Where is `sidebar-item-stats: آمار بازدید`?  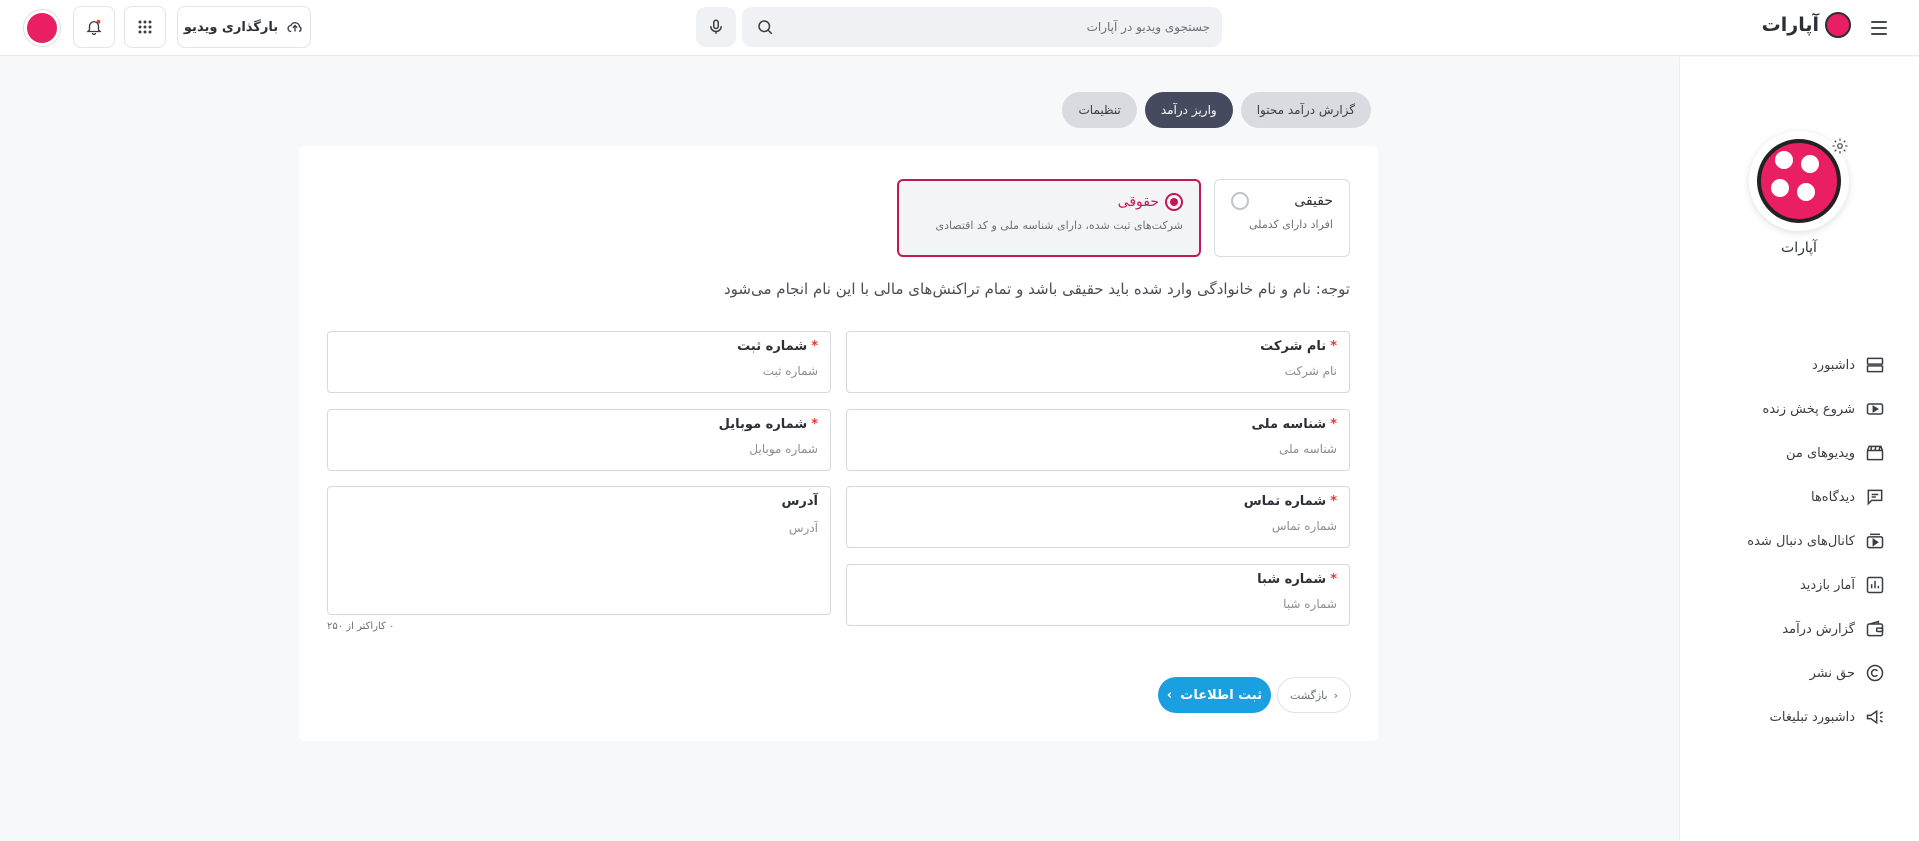 sidebar-item-stats: آمار بازدید is located at coordinates (1785, 585).